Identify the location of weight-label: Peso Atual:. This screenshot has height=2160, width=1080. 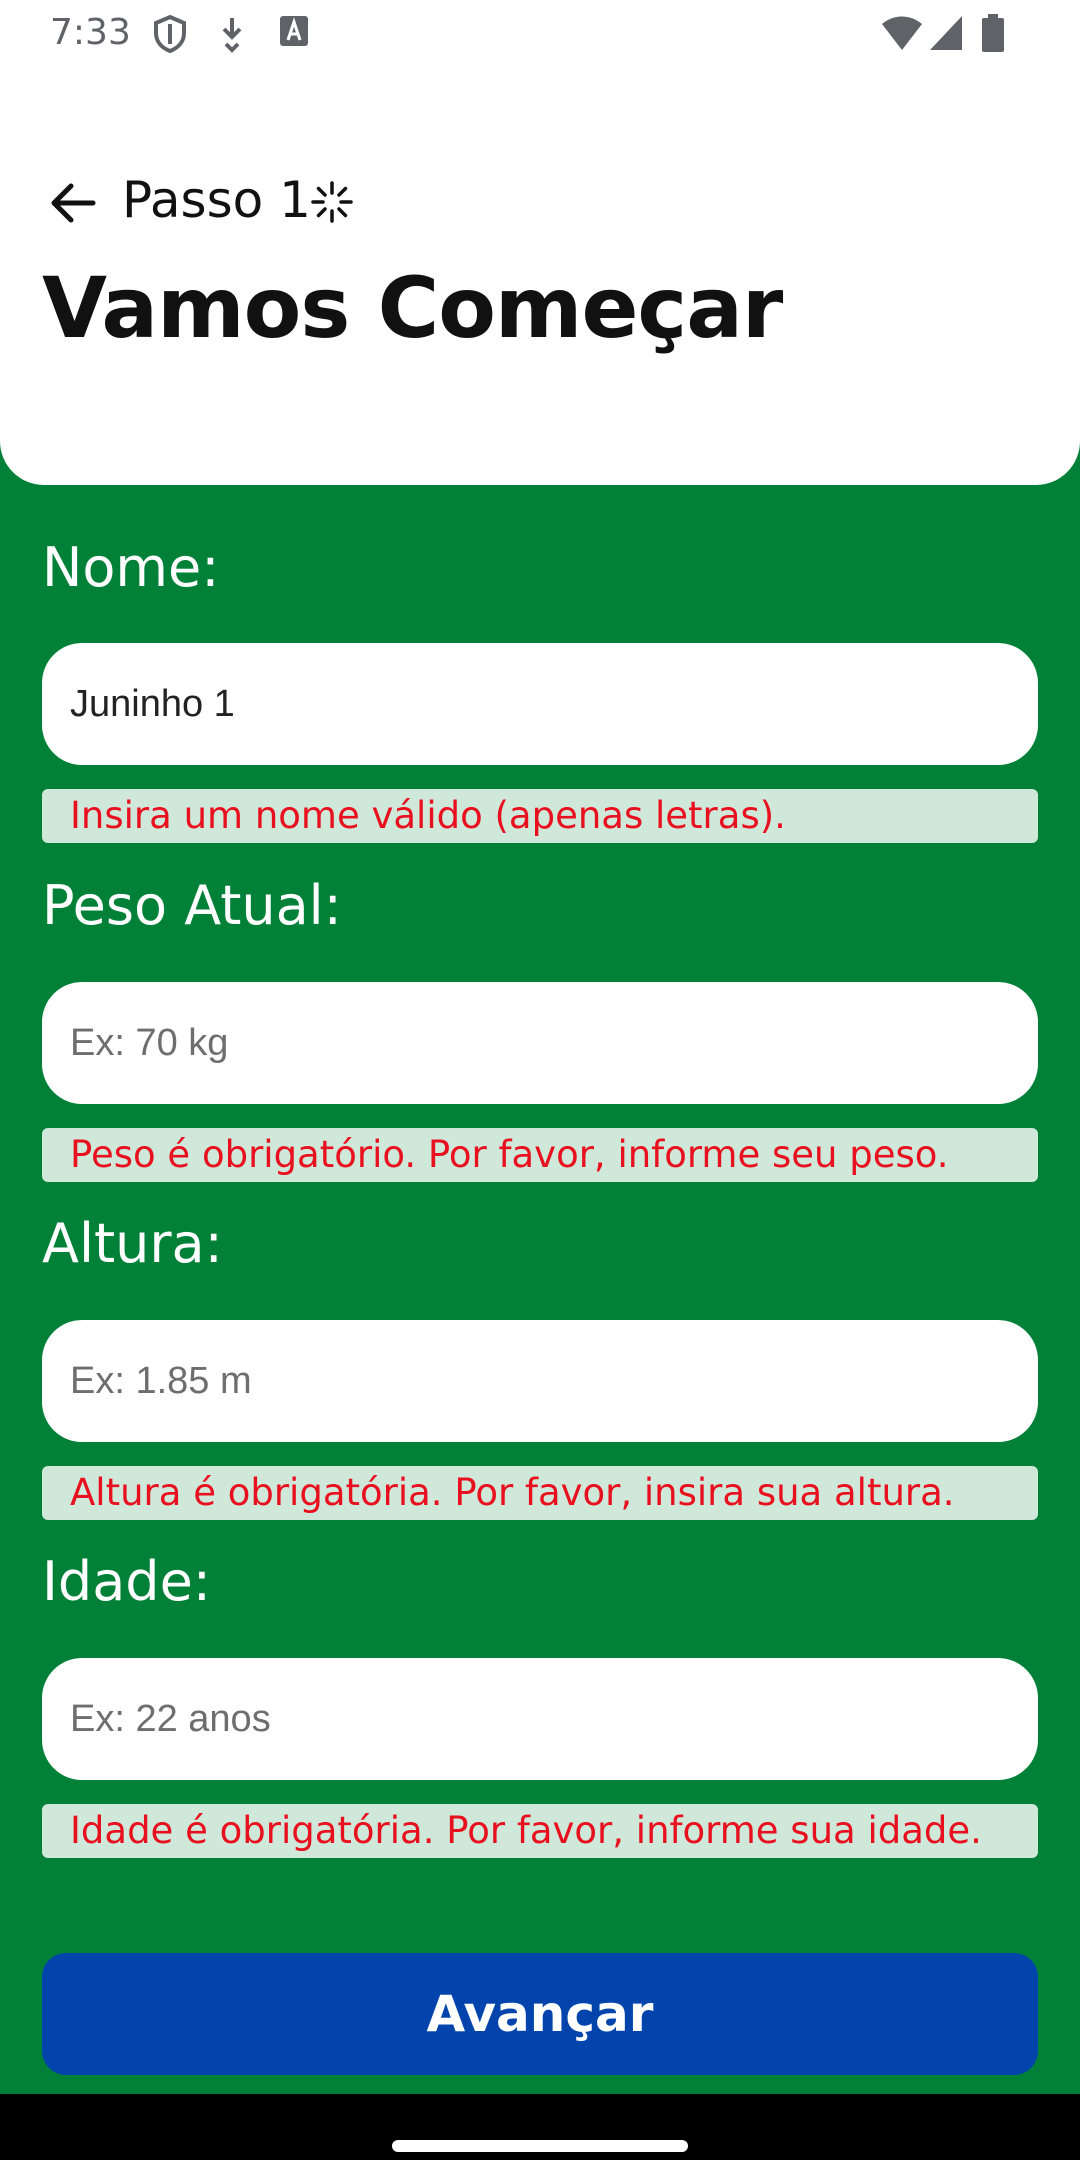
(192, 905).